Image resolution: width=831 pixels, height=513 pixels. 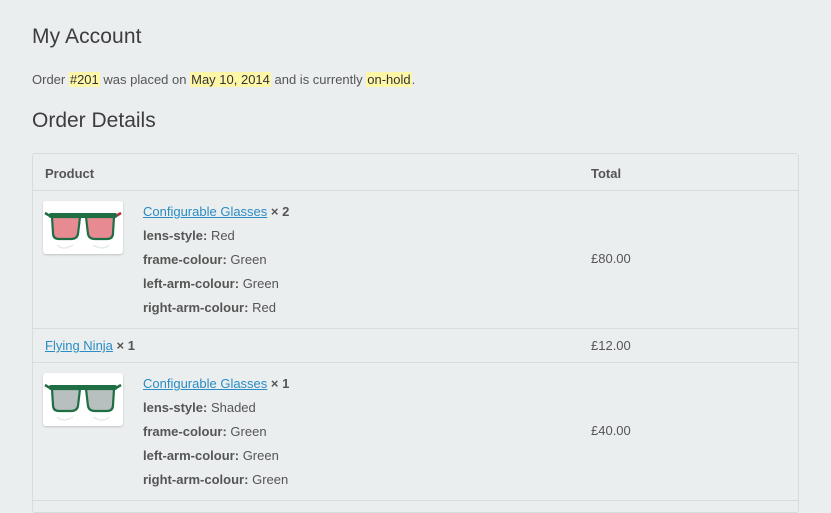 I want to click on status-prefix: Order, so click(x=50, y=79).